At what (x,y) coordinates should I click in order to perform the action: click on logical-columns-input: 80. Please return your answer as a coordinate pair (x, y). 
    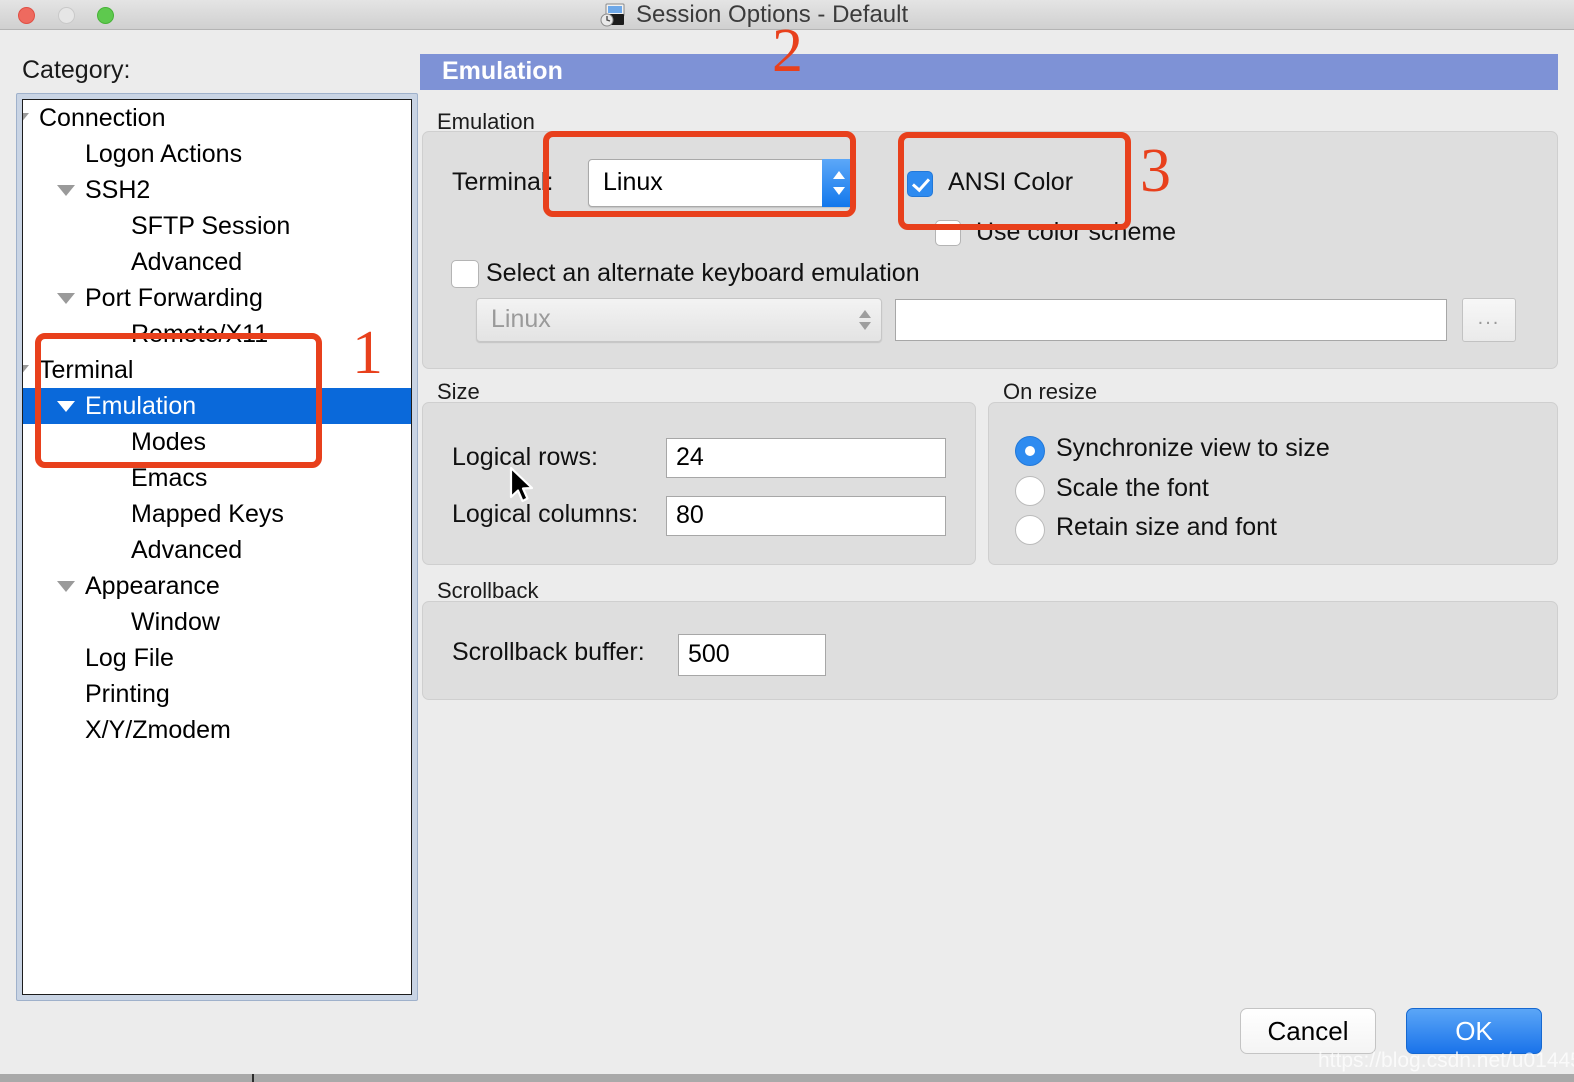
    Looking at the image, I should click on (806, 516).